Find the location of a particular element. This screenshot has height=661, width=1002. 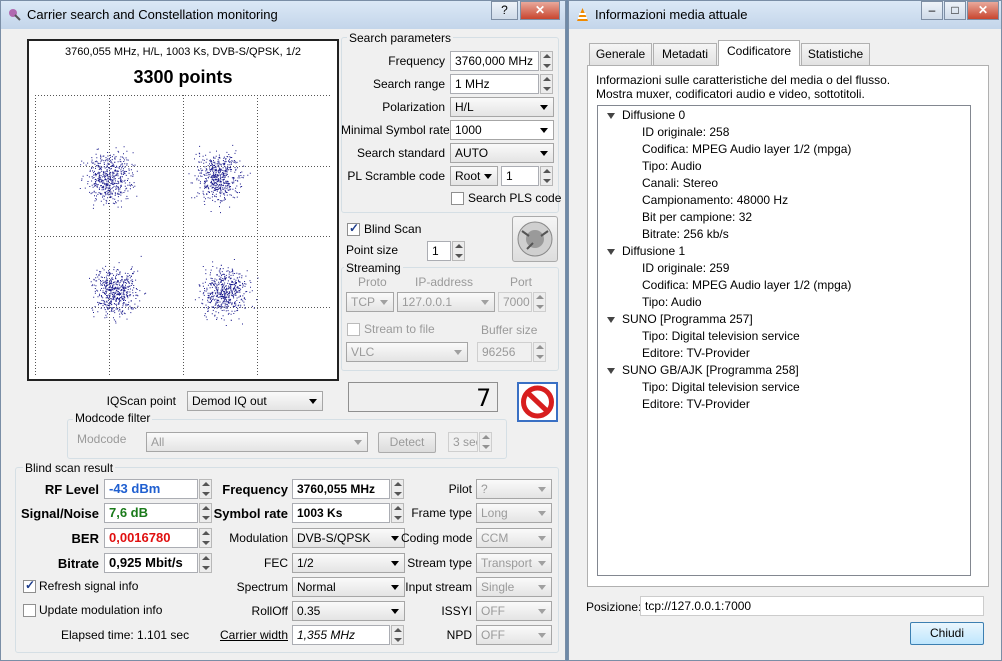

player-select: VLC is located at coordinates (407, 352).